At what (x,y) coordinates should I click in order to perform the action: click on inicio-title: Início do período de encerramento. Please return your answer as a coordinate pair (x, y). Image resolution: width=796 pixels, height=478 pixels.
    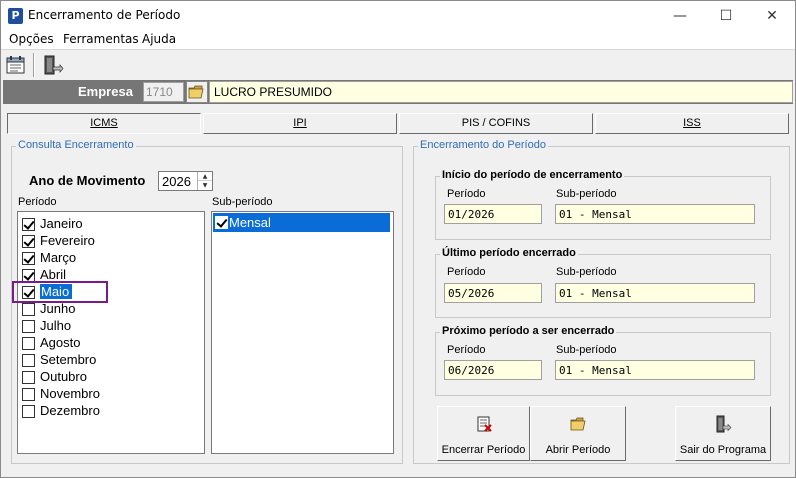
    Looking at the image, I should click on (532, 175).